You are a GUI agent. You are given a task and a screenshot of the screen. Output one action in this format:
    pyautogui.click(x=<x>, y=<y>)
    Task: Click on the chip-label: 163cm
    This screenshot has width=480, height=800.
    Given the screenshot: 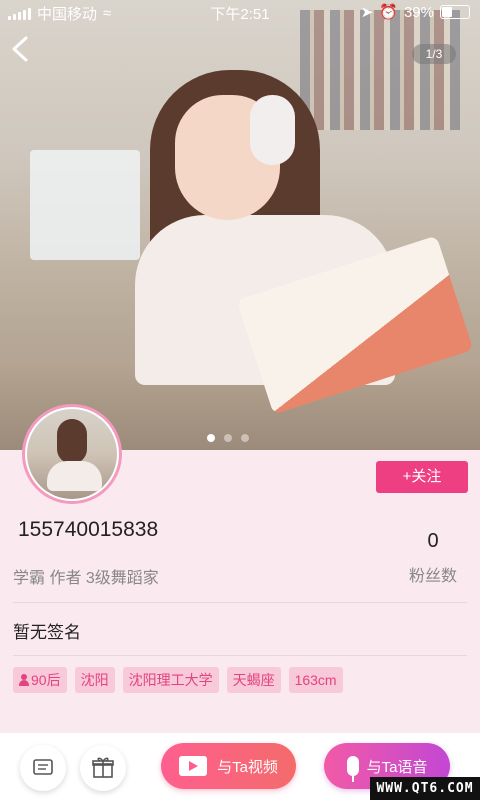 What is the action you would take?
    pyautogui.click(x=315, y=680)
    